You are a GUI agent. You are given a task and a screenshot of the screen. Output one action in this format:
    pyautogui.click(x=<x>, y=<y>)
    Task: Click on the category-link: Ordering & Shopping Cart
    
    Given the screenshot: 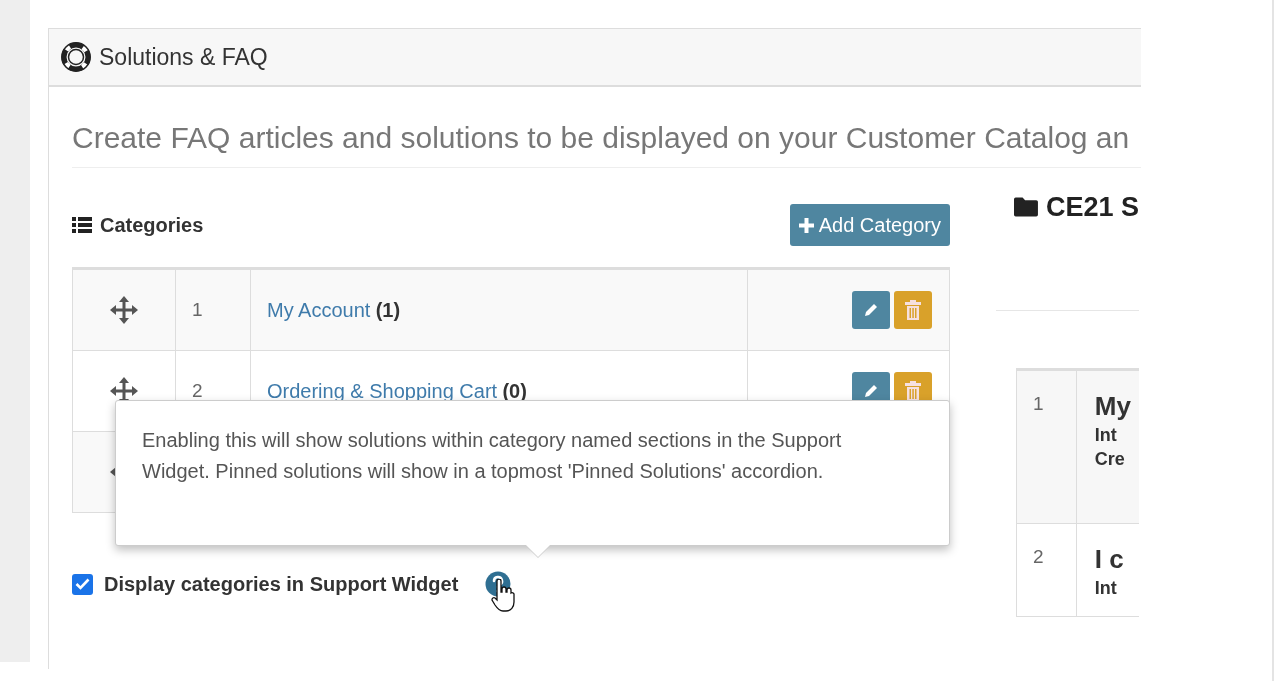 What is the action you would take?
    pyautogui.click(x=382, y=390)
    